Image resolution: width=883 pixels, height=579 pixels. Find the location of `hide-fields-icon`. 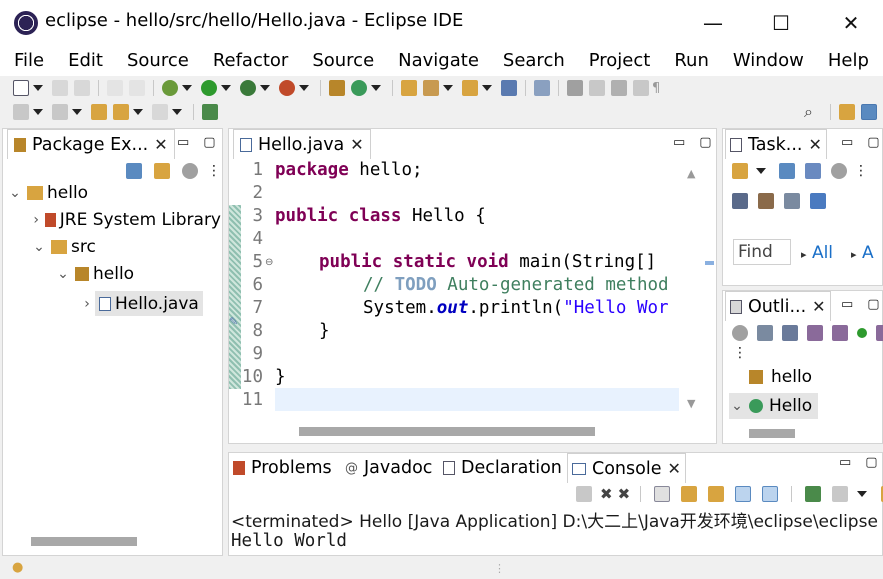

hide-fields-icon is located at coordinates (815, 333).